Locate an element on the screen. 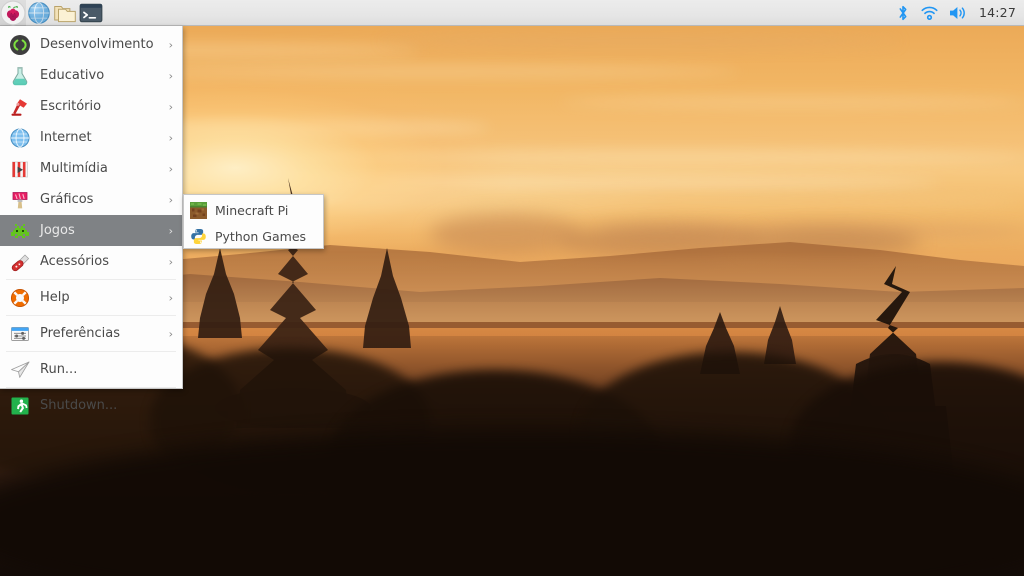  menu-item-label: Acessórios is located at coordinates (74, 261).